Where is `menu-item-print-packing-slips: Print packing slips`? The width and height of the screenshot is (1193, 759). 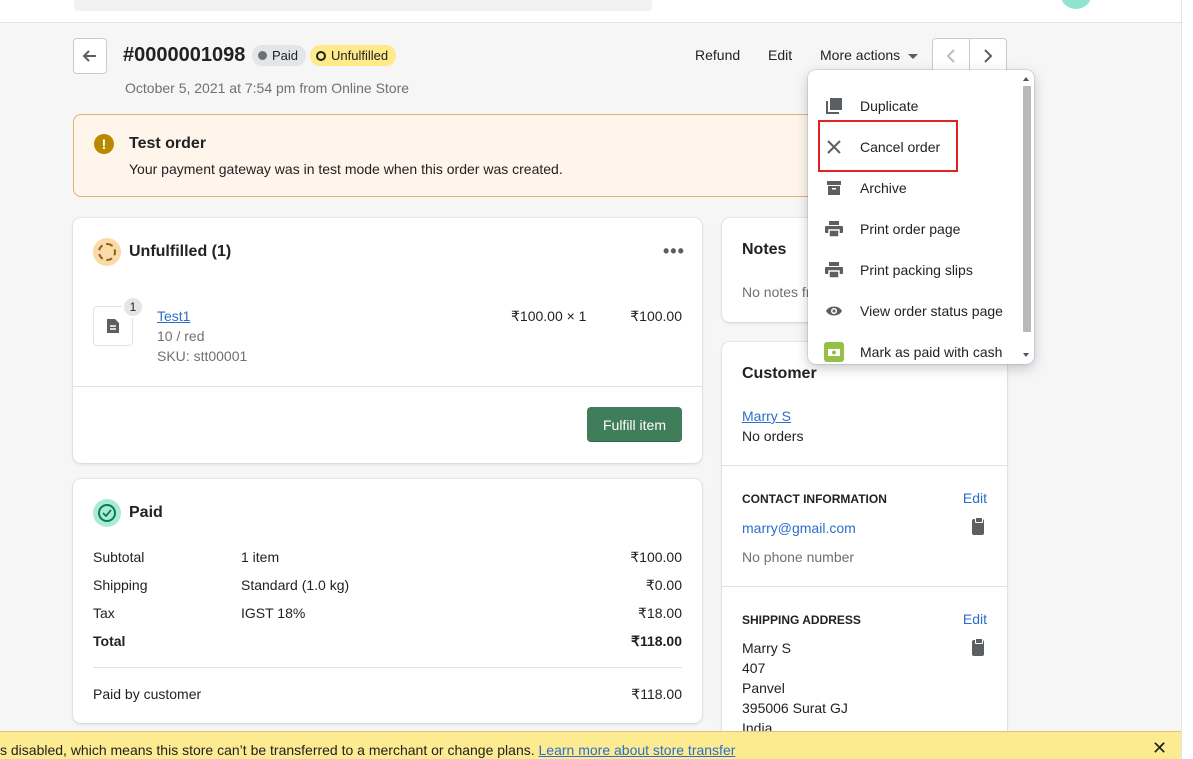
menu-item-print-packing-slips: Print packing slips is located at coordinates (914, 270).